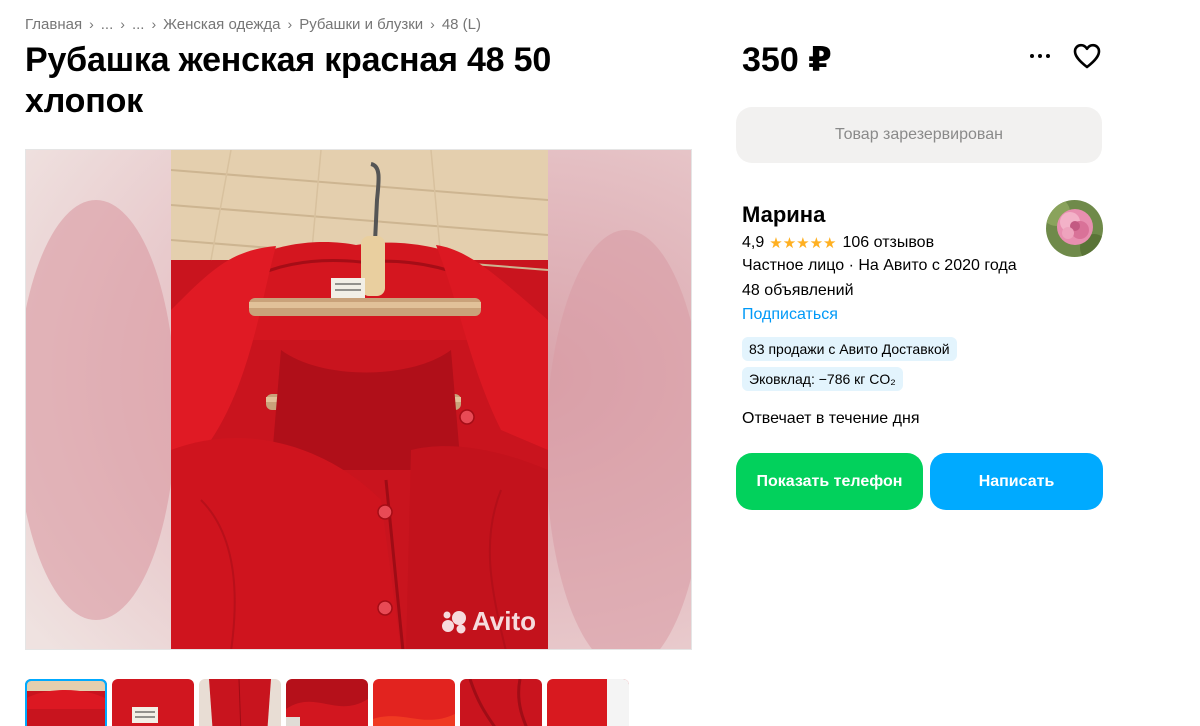 This screenshot has width=1200, height=726. I want to click on subscribe-link: Подписаться, so click(790, 315).